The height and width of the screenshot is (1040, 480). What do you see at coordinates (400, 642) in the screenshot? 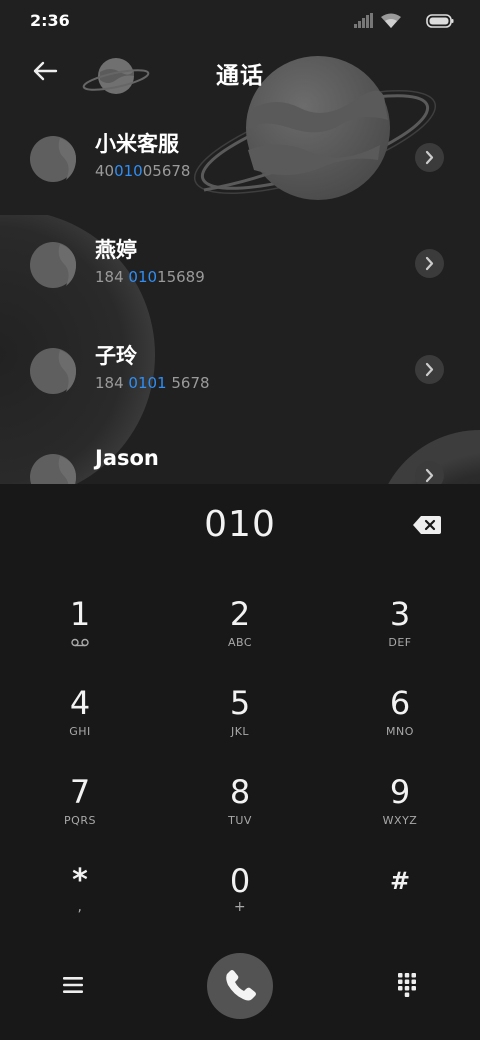
I see `key-letters: DEF` at bounding box center [400, 642].